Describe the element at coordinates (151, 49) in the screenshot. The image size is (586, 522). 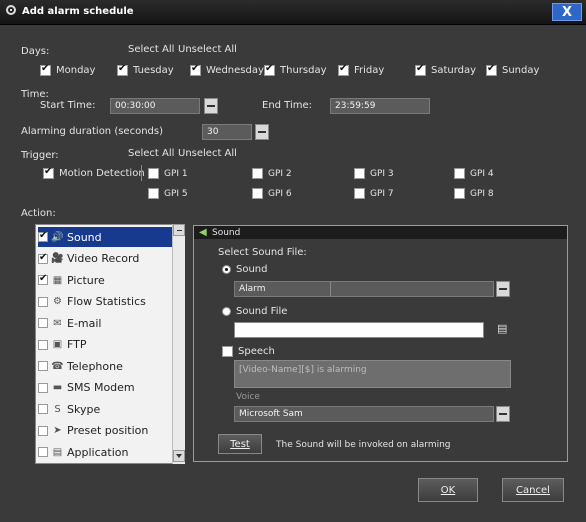
I see `days-select-all-link: Select All` at that location.